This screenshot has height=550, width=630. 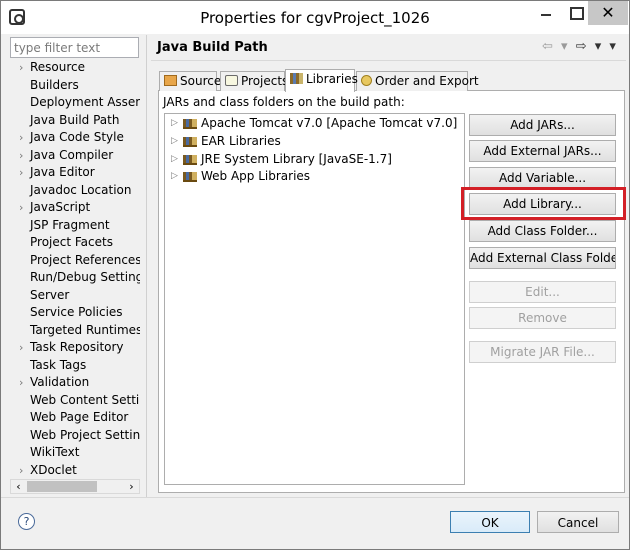 What do you see at coordinates (58, 364) in the screenshot?
I see `sidebar-item-label: Task Tags` at bounding box center [58, 364].